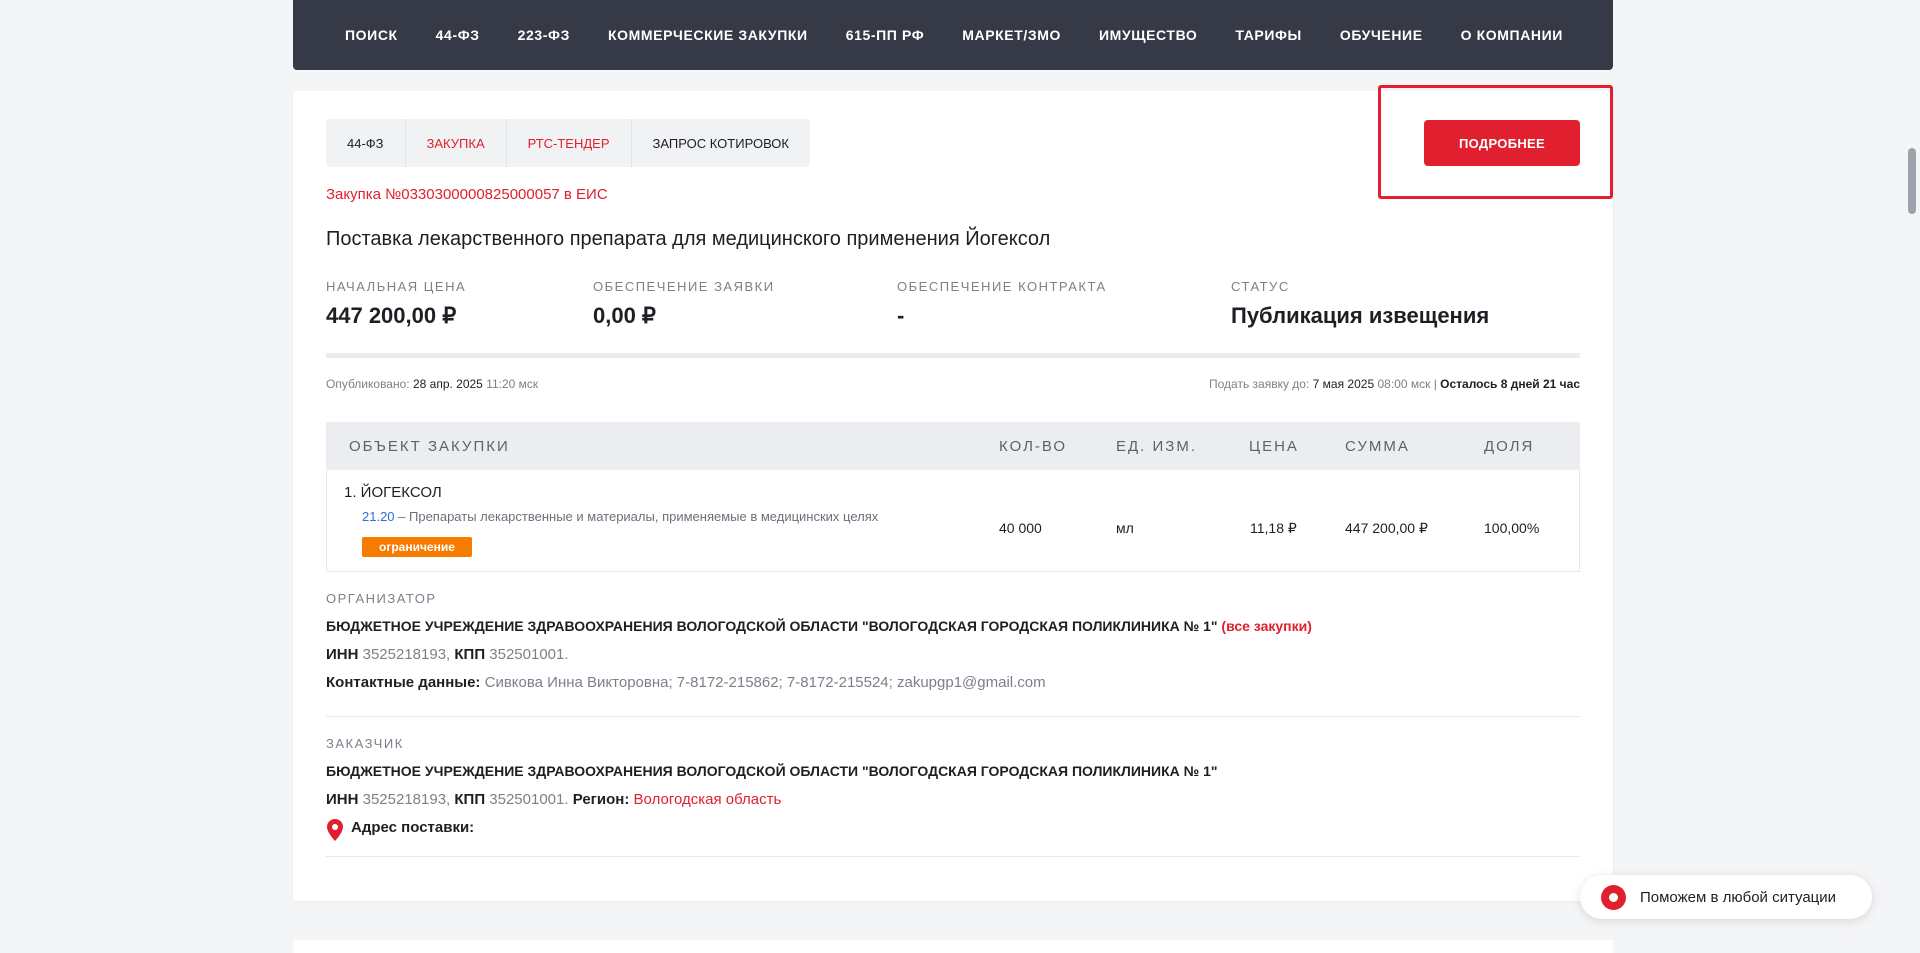 Image resolution: width=1920 pixels, height=953 pixels. I want to click on nav-market: МАРКЕТ/ЗМО, so click(1011, 35).